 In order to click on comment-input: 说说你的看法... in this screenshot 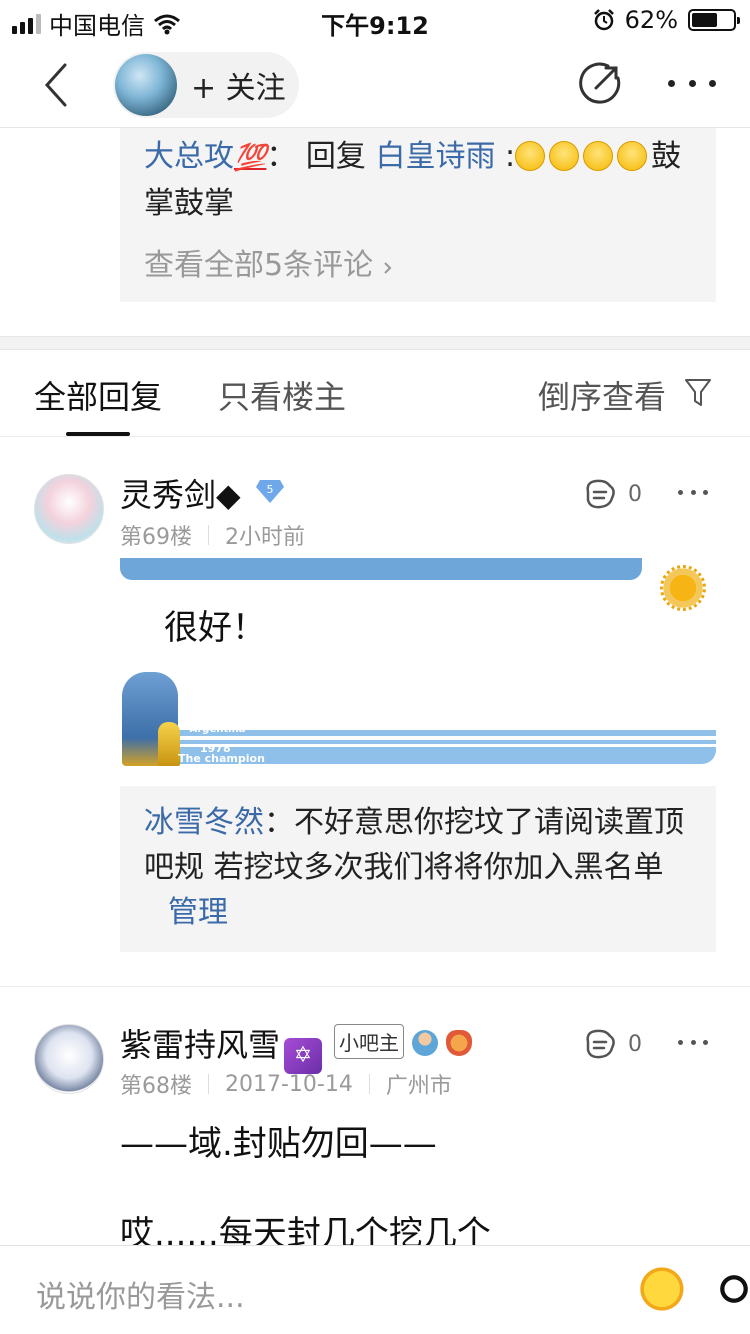, I will do `click(140, 1294)`.